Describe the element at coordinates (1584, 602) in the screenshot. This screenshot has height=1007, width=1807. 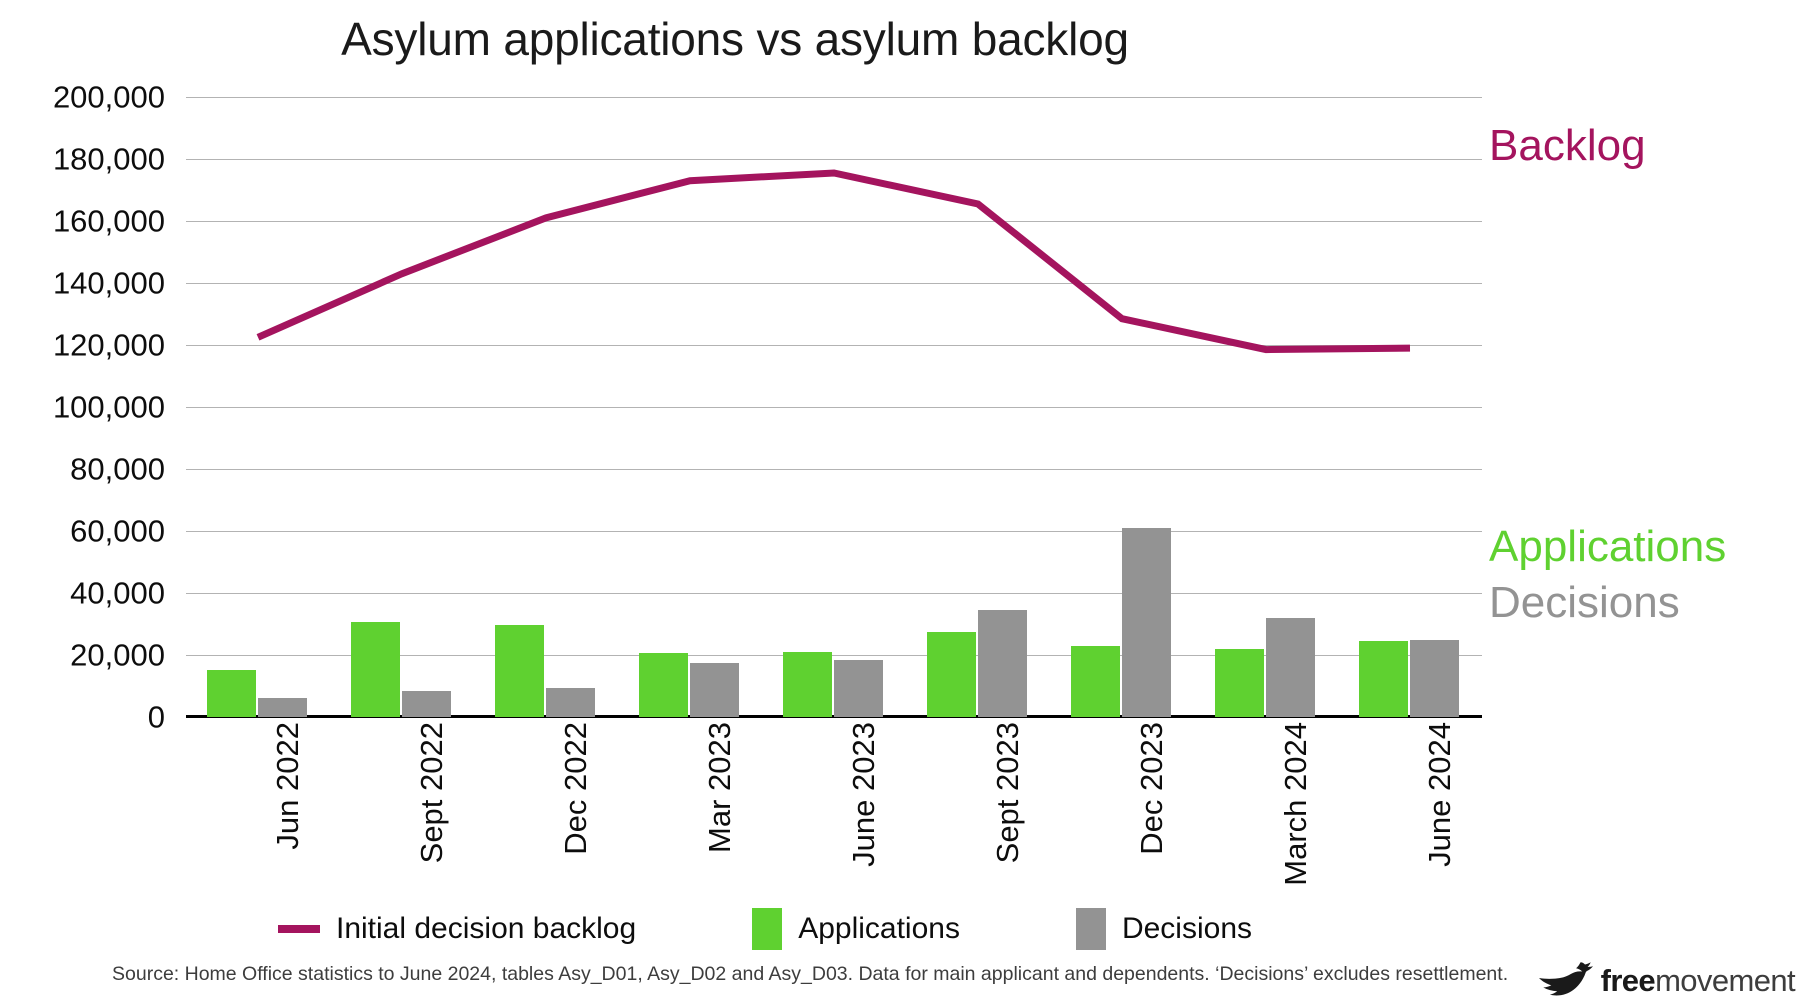
I see `callout-decisions: Decisions` at that location.